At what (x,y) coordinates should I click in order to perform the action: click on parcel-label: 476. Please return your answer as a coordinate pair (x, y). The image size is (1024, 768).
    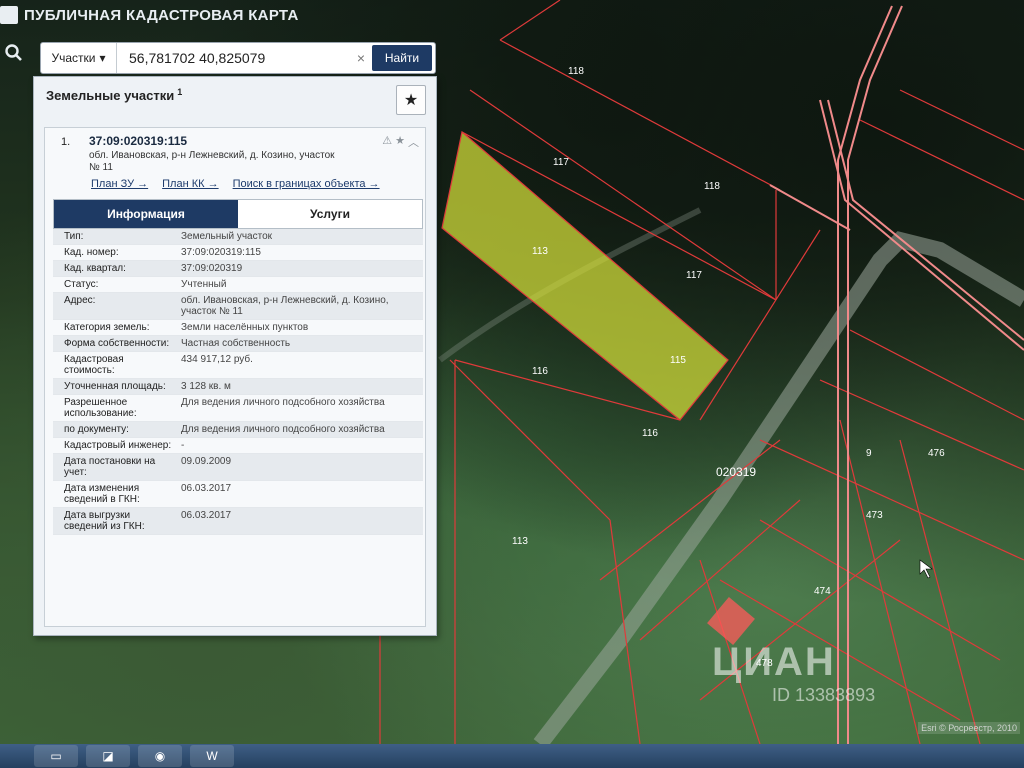
    Looking at the image, I should click on (936, 453).